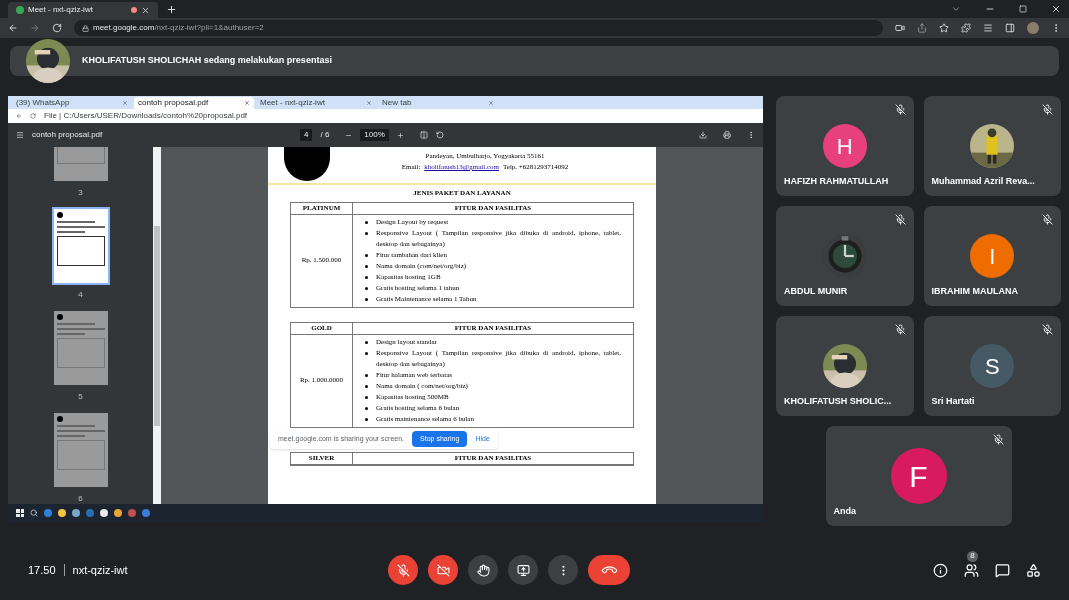  What do you see at coordinates (307, 164) in the screenshot?
I see `redacted-logo` at bounding box center [307, 164].